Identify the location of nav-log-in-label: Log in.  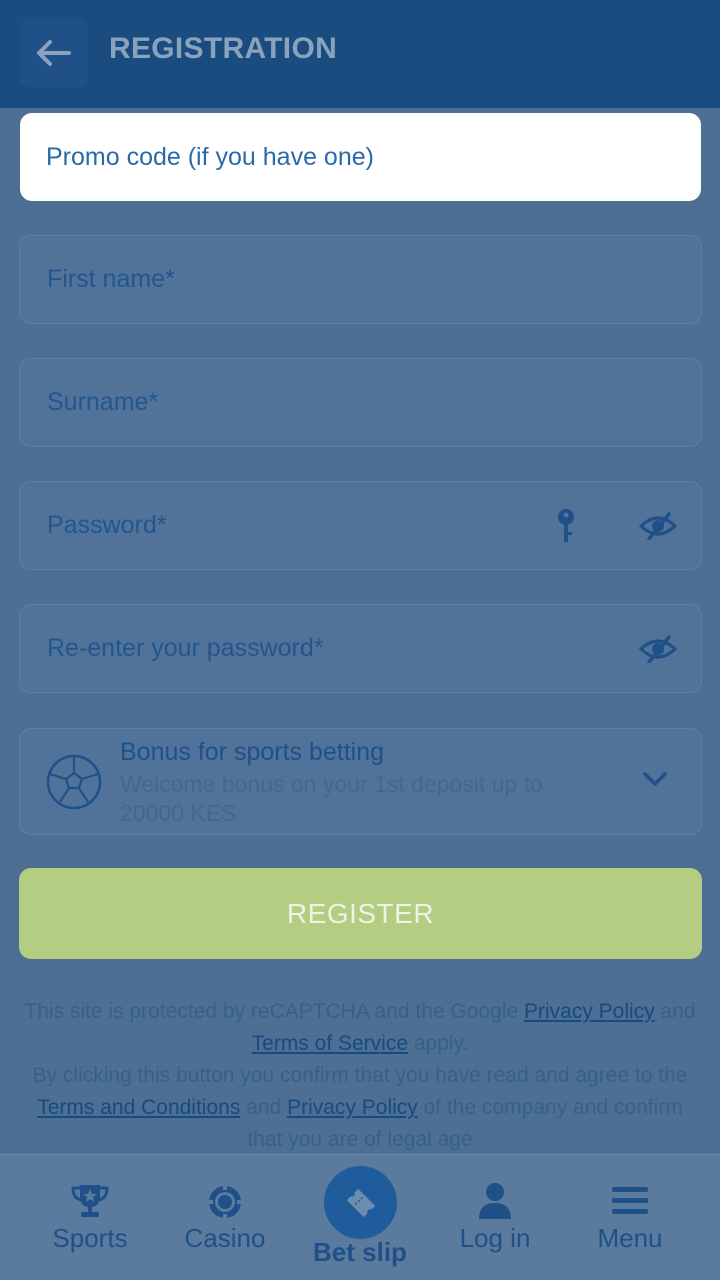
(495, 1238).